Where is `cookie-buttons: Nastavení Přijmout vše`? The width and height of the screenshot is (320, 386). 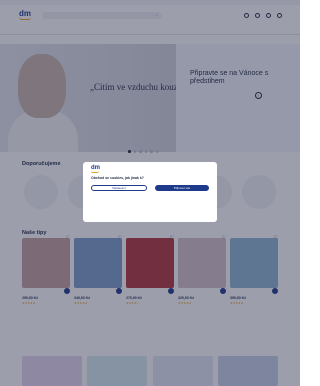
cookie-buttons: Nastavení Přijmout vše is located at coordinates (150, 188).